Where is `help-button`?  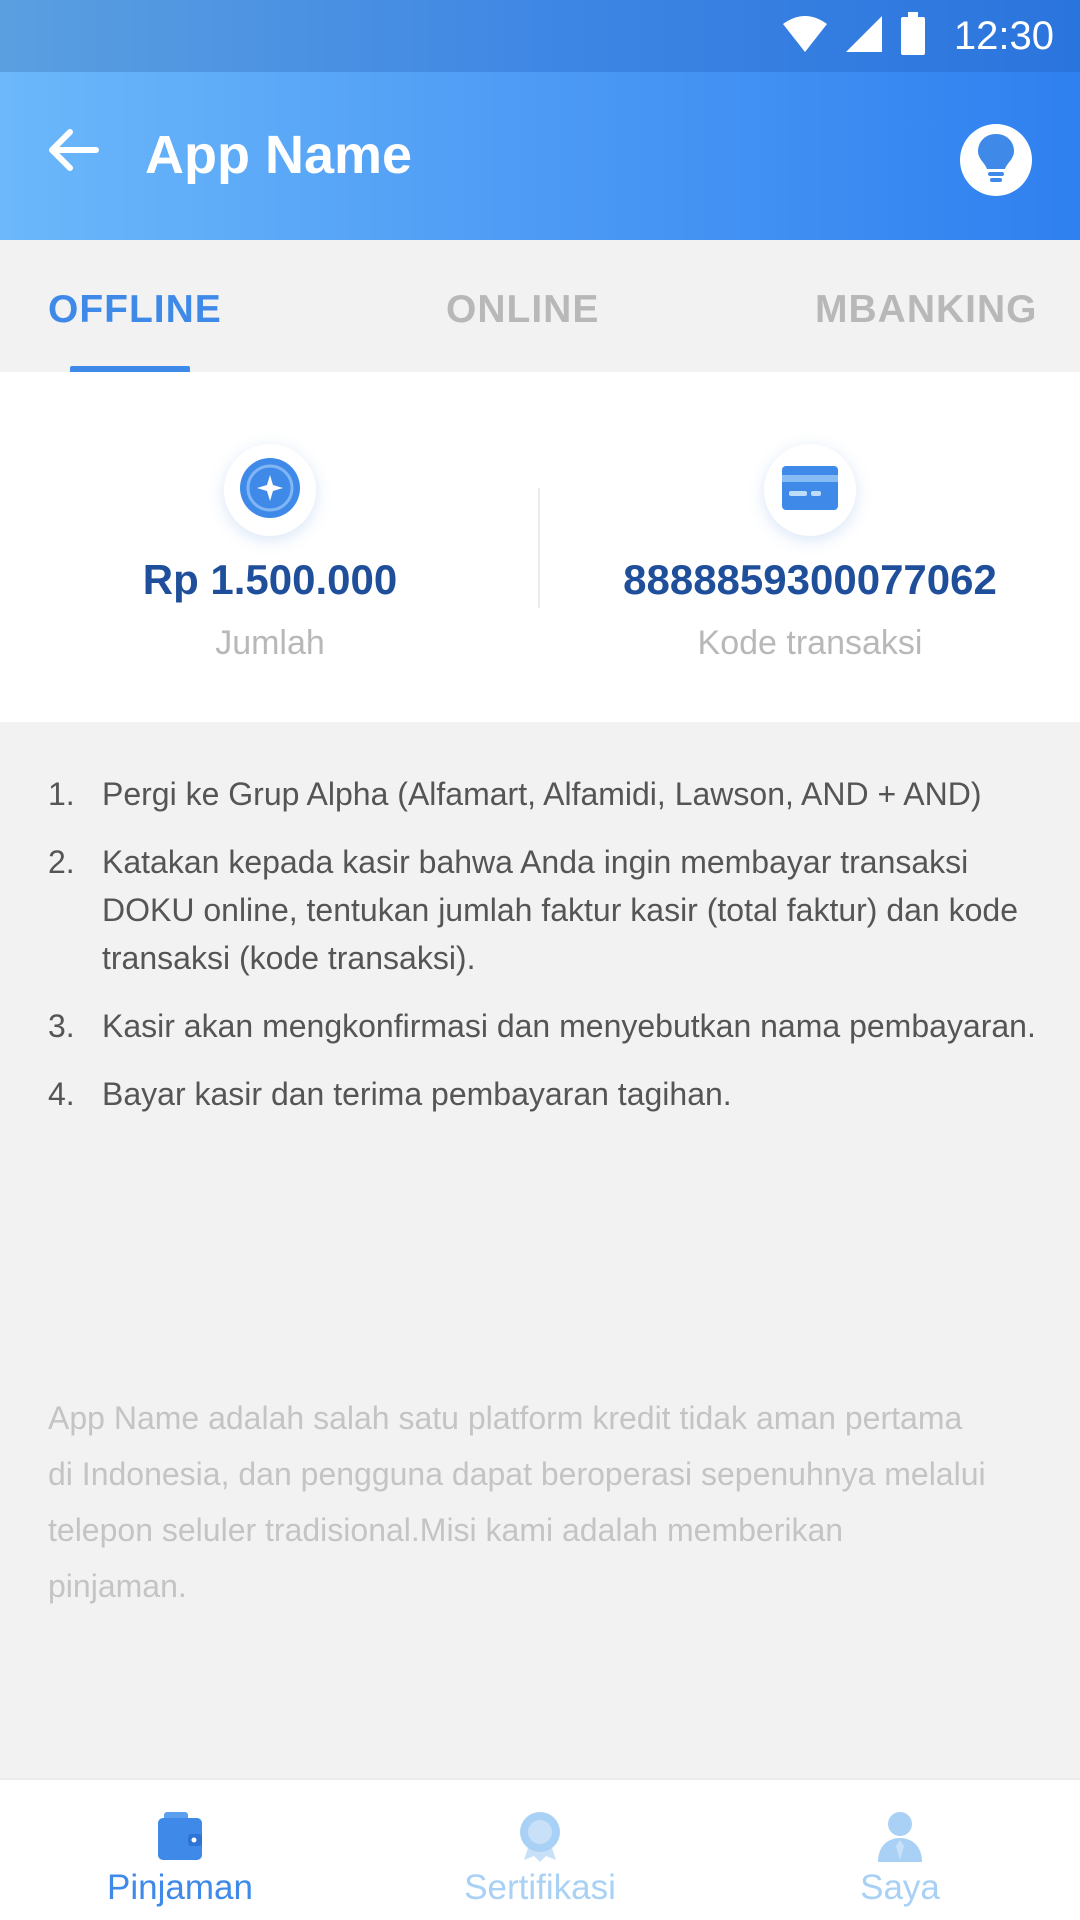 help-button is located at coordinates (996, 160).